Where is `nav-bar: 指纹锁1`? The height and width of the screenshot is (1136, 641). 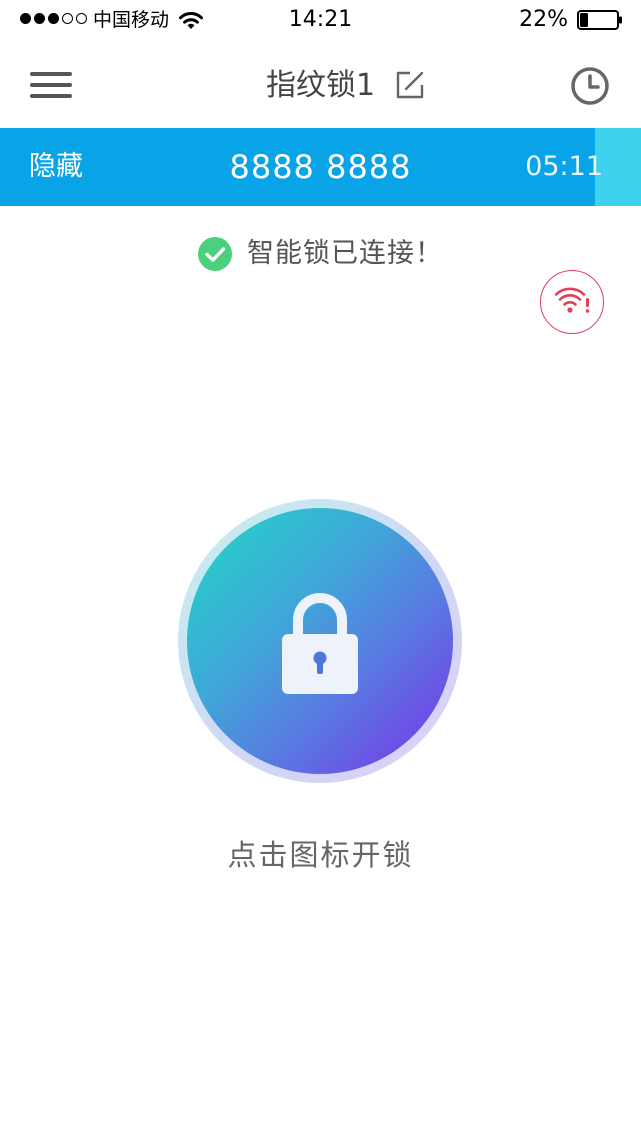
nav-bar: 指纹锁1 is located at coordinates (320, 84).